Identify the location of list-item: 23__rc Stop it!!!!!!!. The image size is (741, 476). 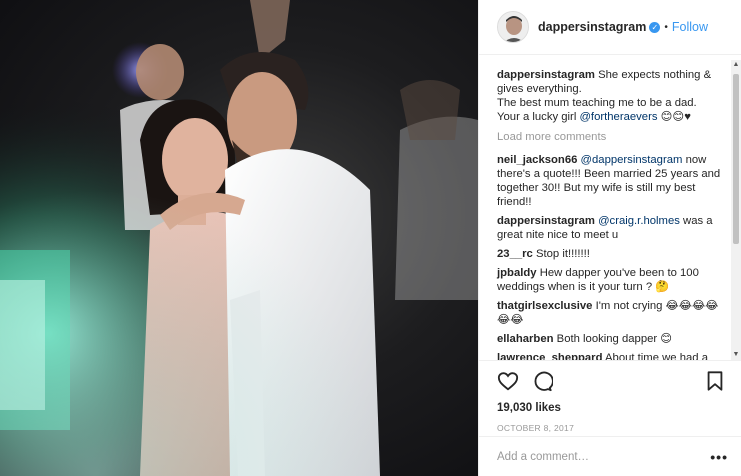
(611, 254).